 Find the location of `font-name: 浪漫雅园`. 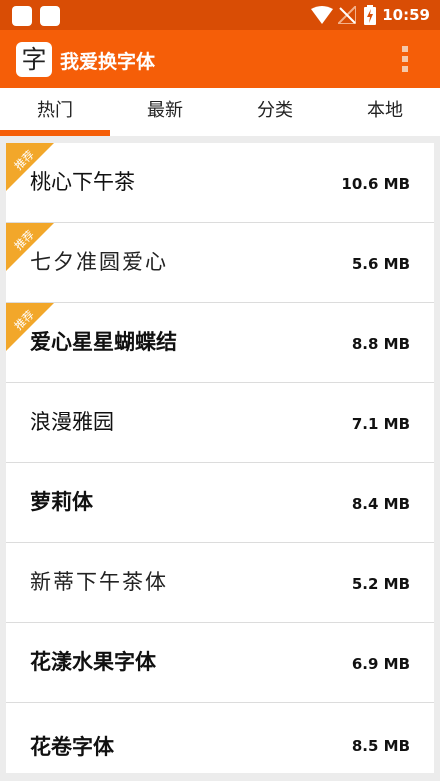

font-name: 浪漫雅园 is located at coordinates (72, 422).